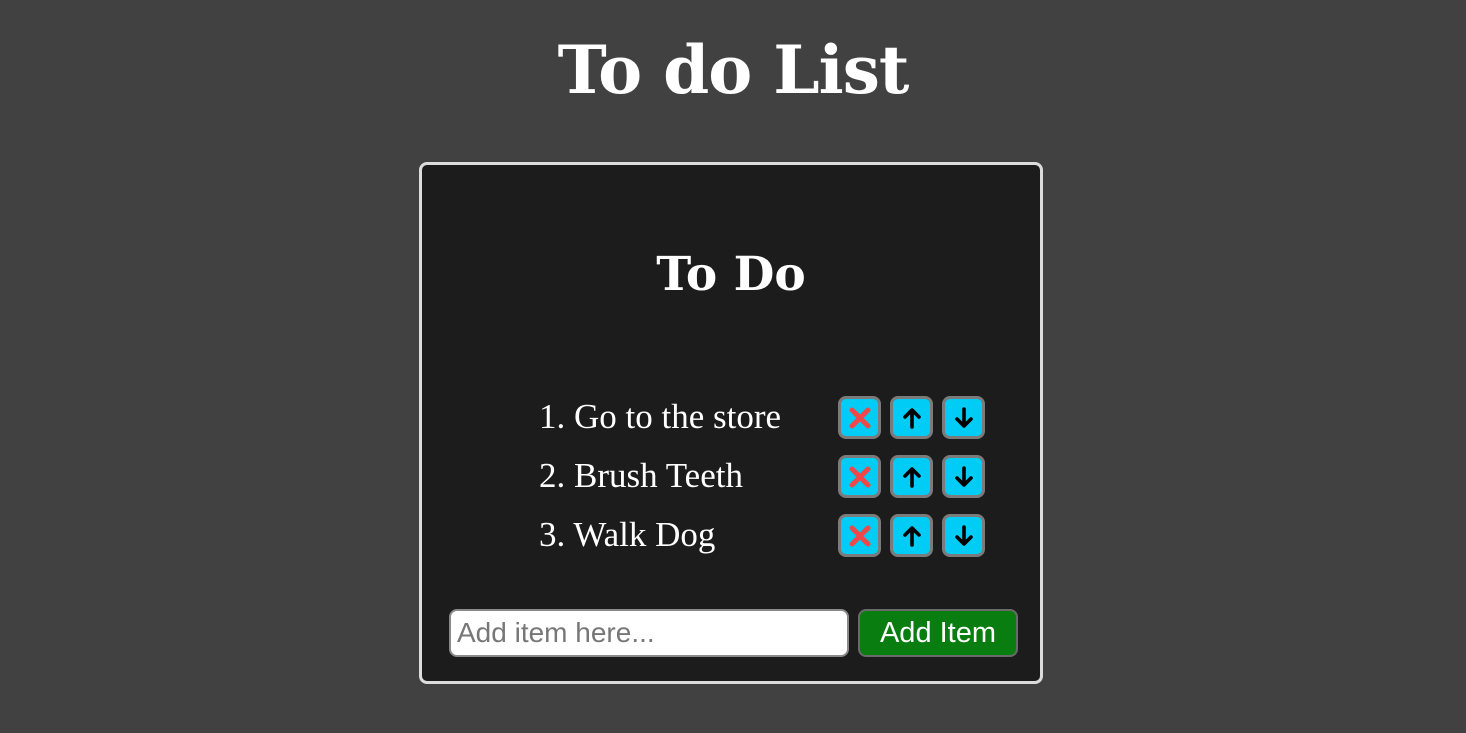  I want to click on todo-item-text: 1. Go to the store, so click(660, 417).